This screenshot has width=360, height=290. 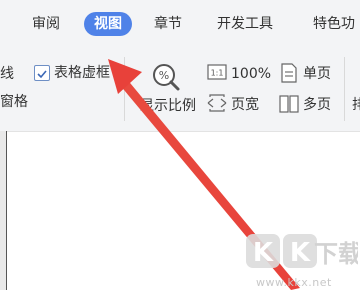 I want to click on svg-text: 下载, so click(x=336, y=254).